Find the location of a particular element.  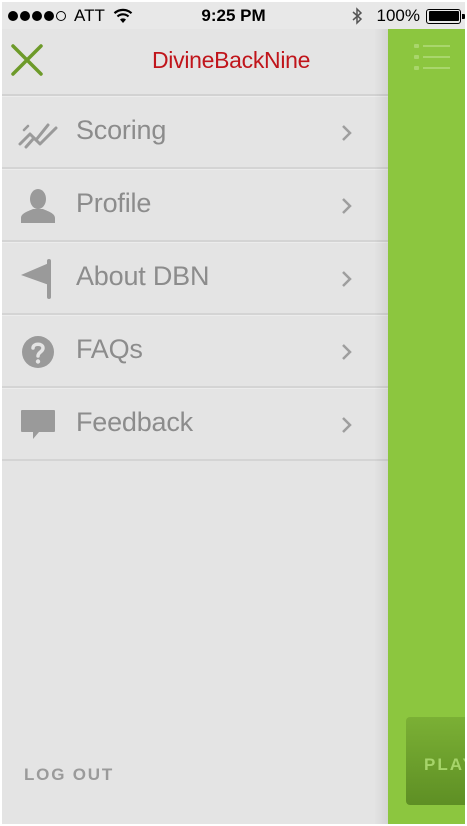

list-menu-icon is located at coordinates (432, 57).